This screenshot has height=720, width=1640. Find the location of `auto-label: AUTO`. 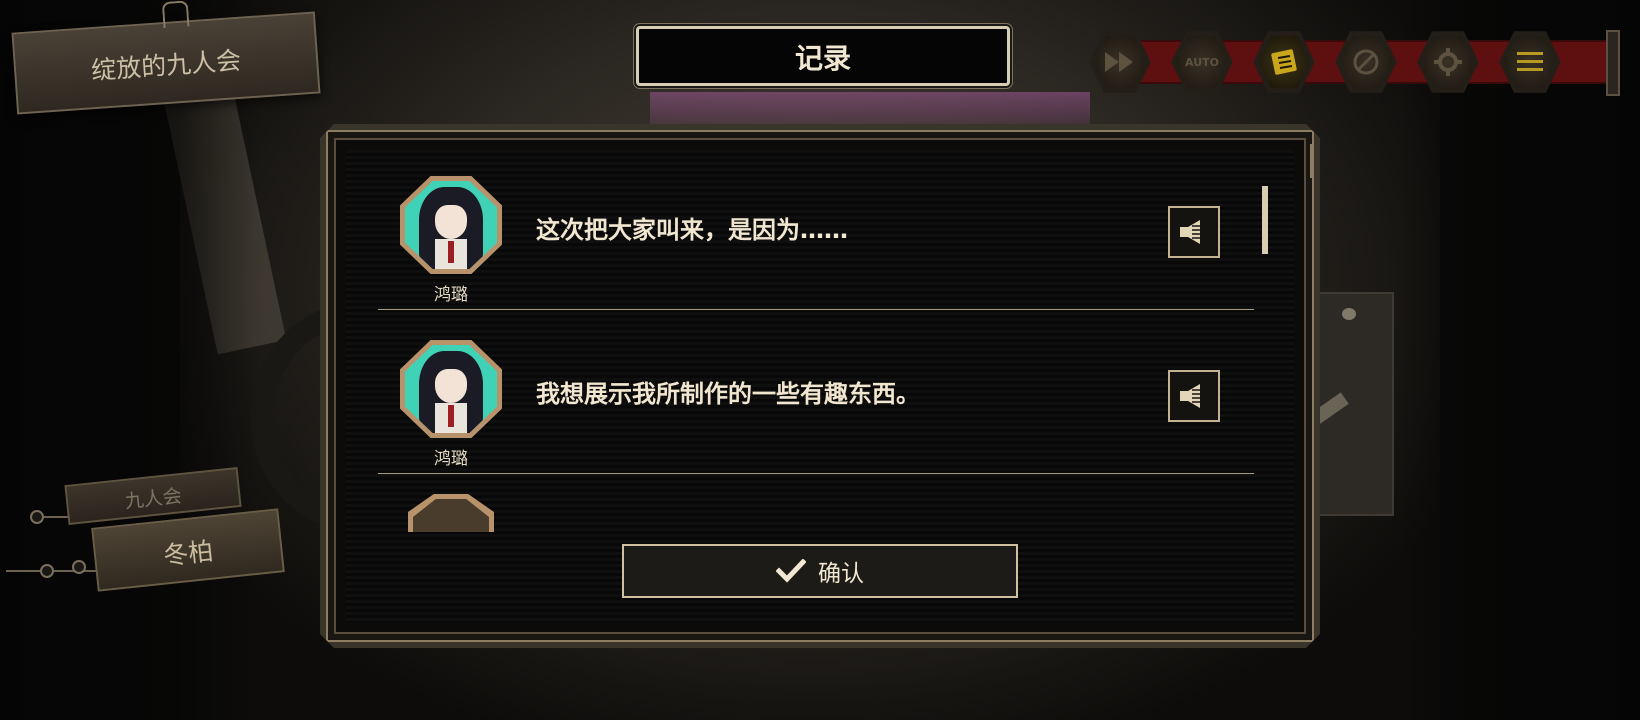

auto-label: AUTO is located at coordinates (1202, 62).